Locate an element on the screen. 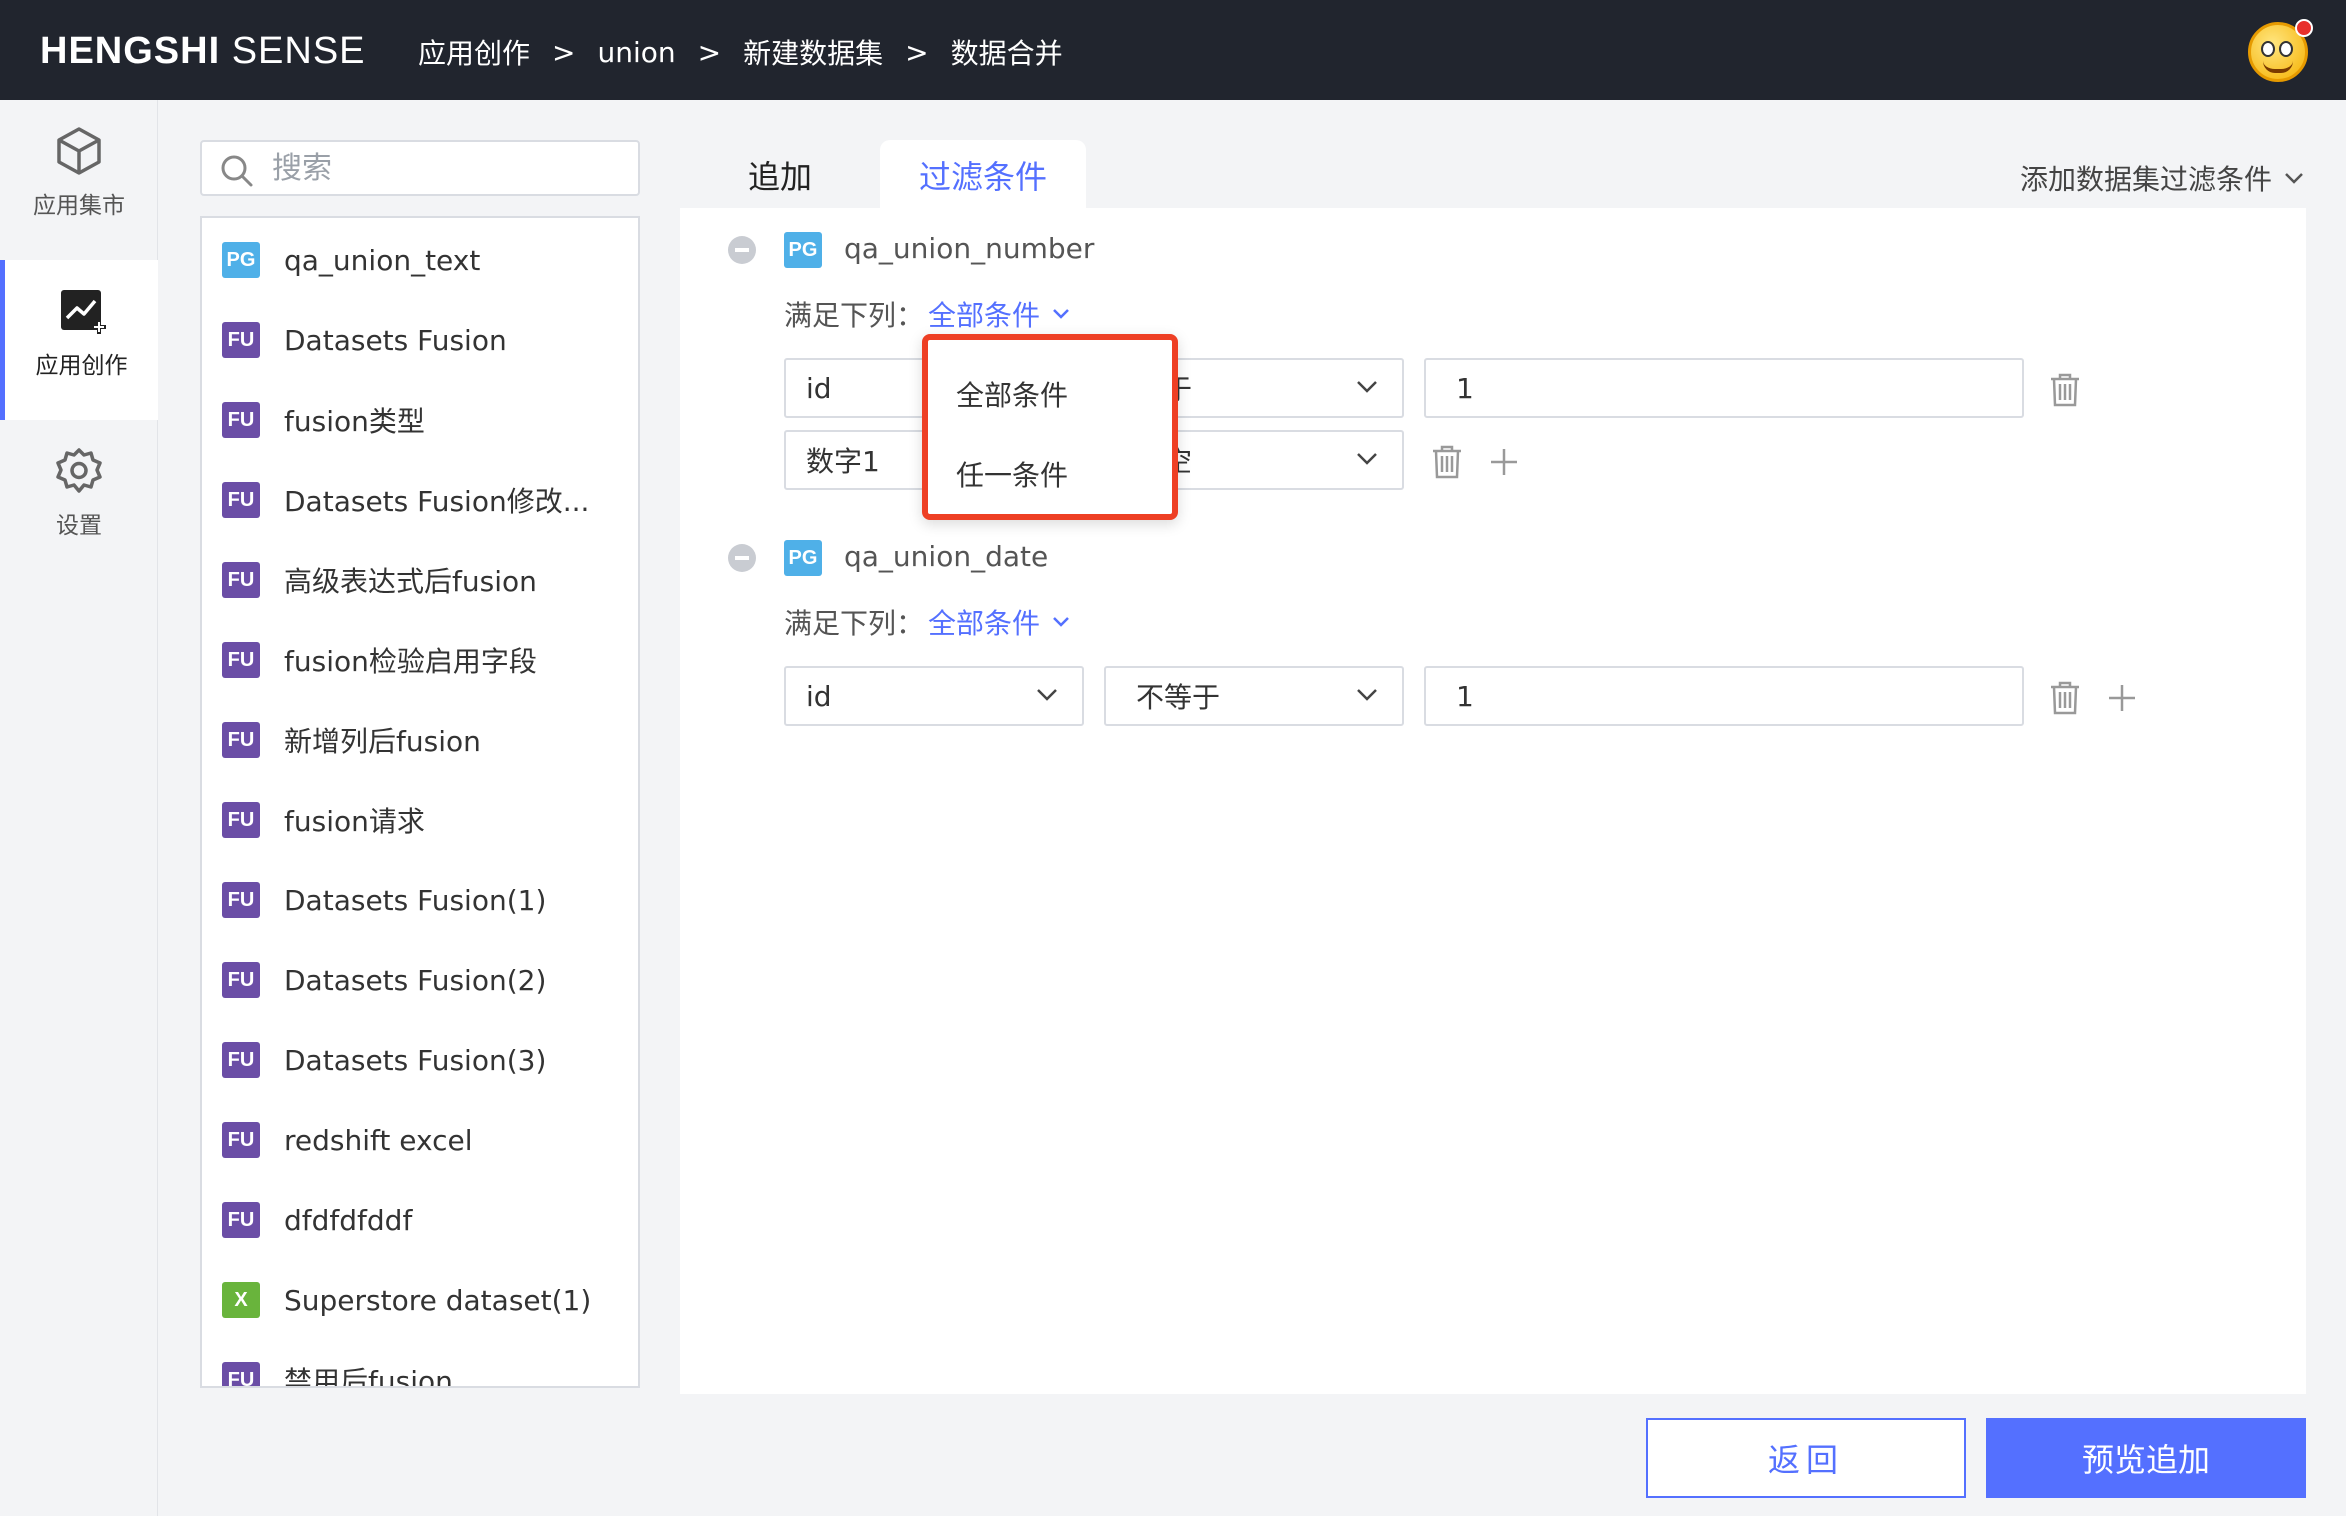 Image resolution: width=2346 pixels, height=1516 pixels. breadcrumb-item-new-dataset: 新建数据集 is located at coordinates (813, 52).